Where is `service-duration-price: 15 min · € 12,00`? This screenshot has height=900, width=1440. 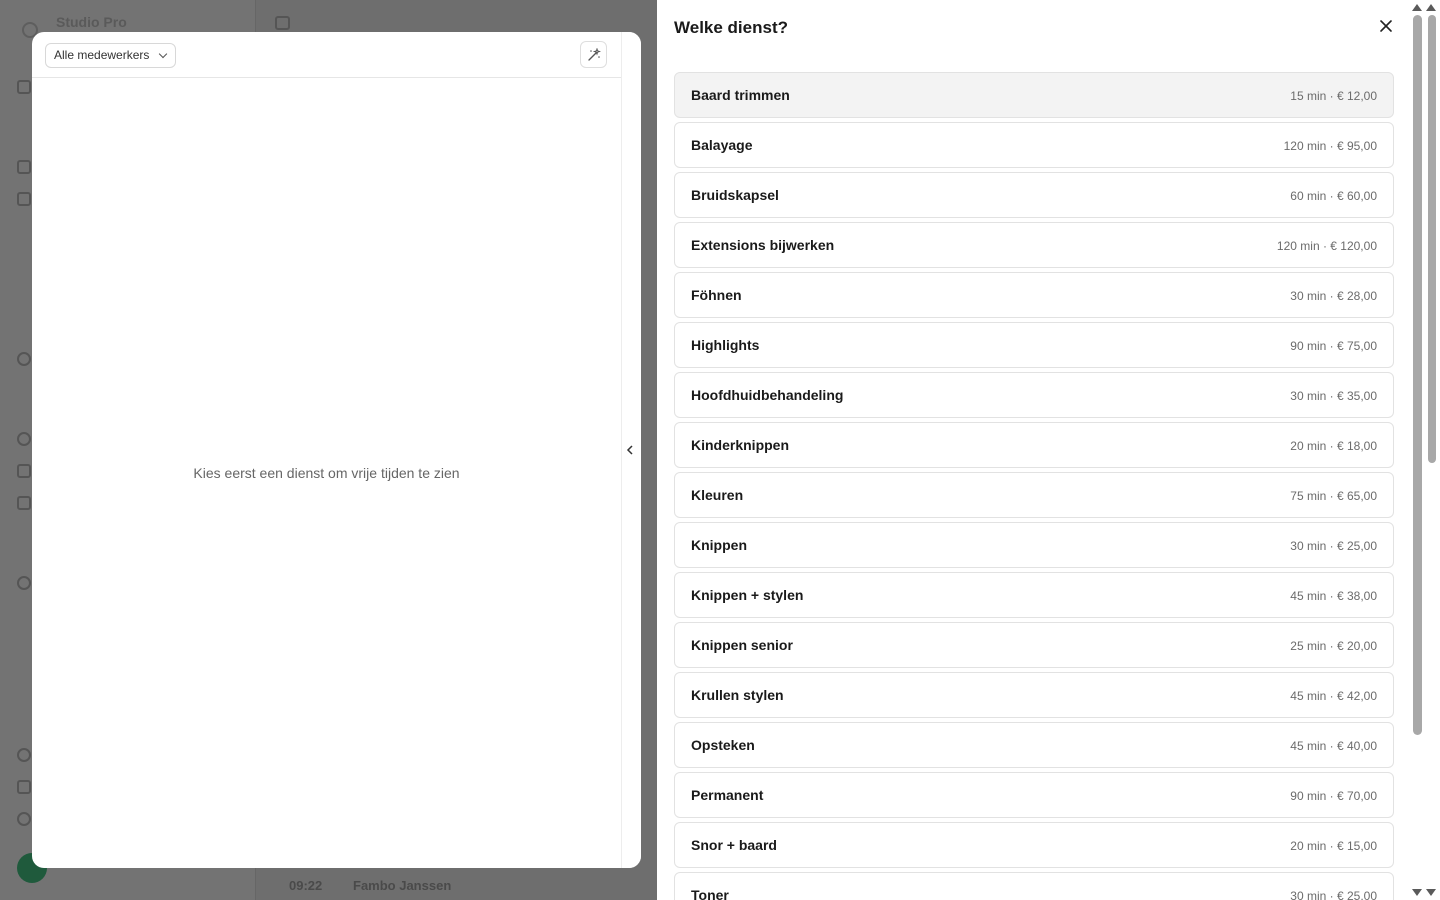 service-duration-price: 15 min · € 12,00 is located at coordinates (1333, 96).